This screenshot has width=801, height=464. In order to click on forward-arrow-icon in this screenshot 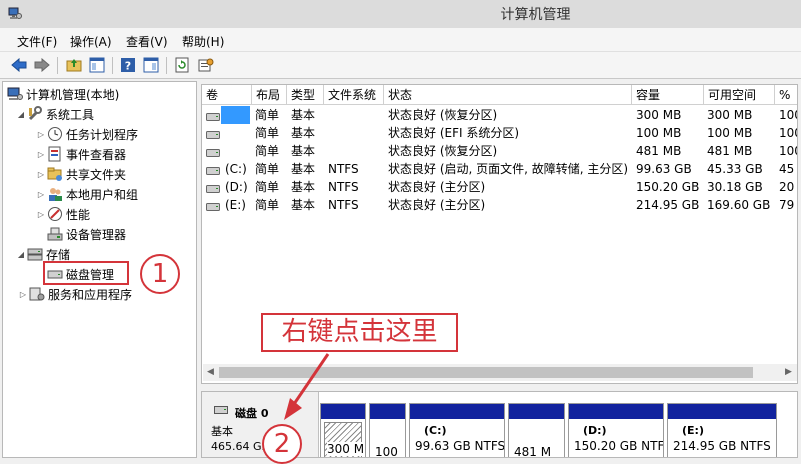, I will do `click(42, 65)`.